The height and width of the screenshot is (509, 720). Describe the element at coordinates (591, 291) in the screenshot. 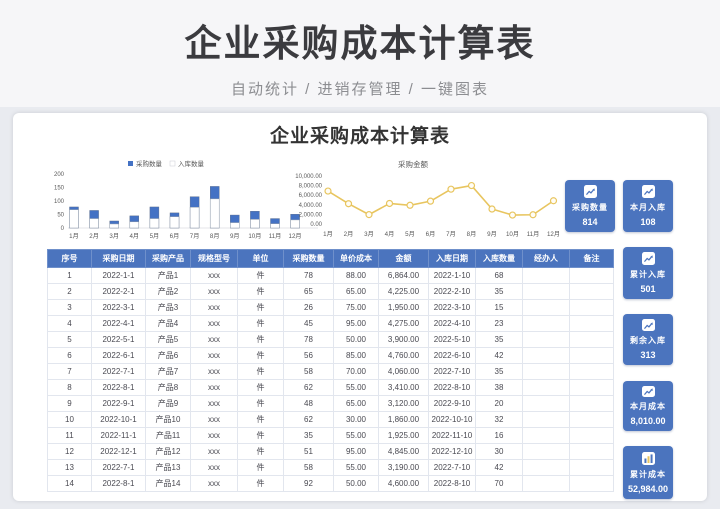

I see `cell-r2-c12` at that location.